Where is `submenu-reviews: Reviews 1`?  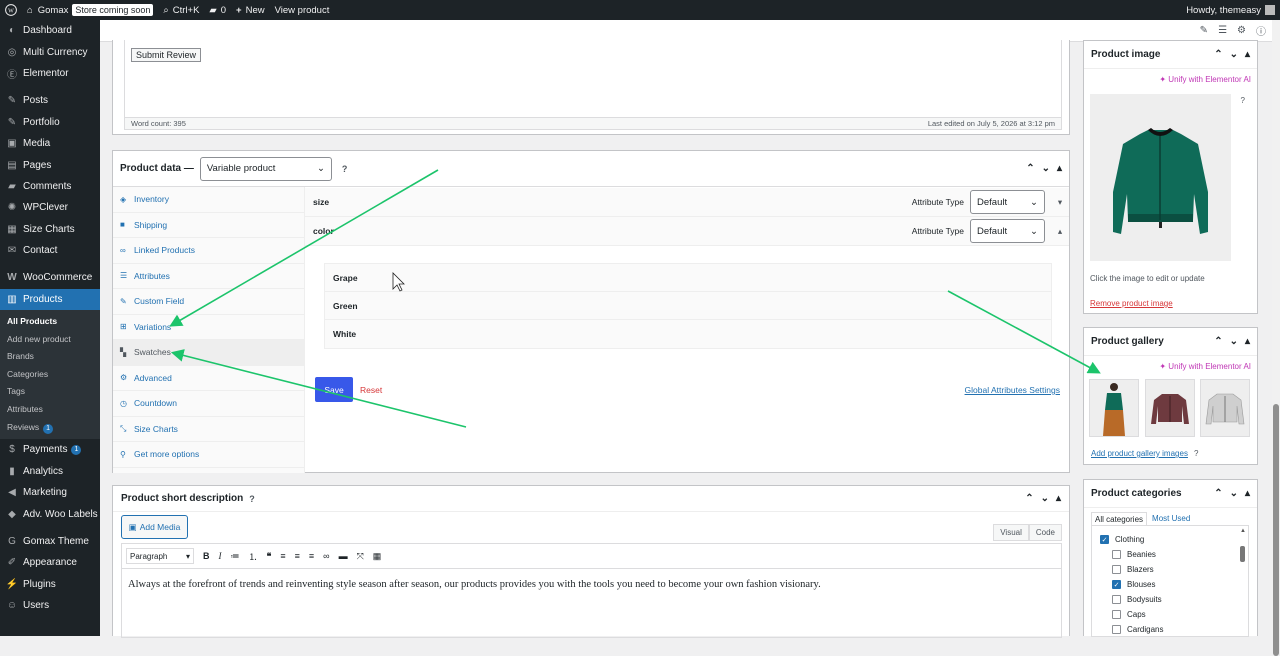
submenu-reviews: Reviews 1 is located at coordinates (50, 428).